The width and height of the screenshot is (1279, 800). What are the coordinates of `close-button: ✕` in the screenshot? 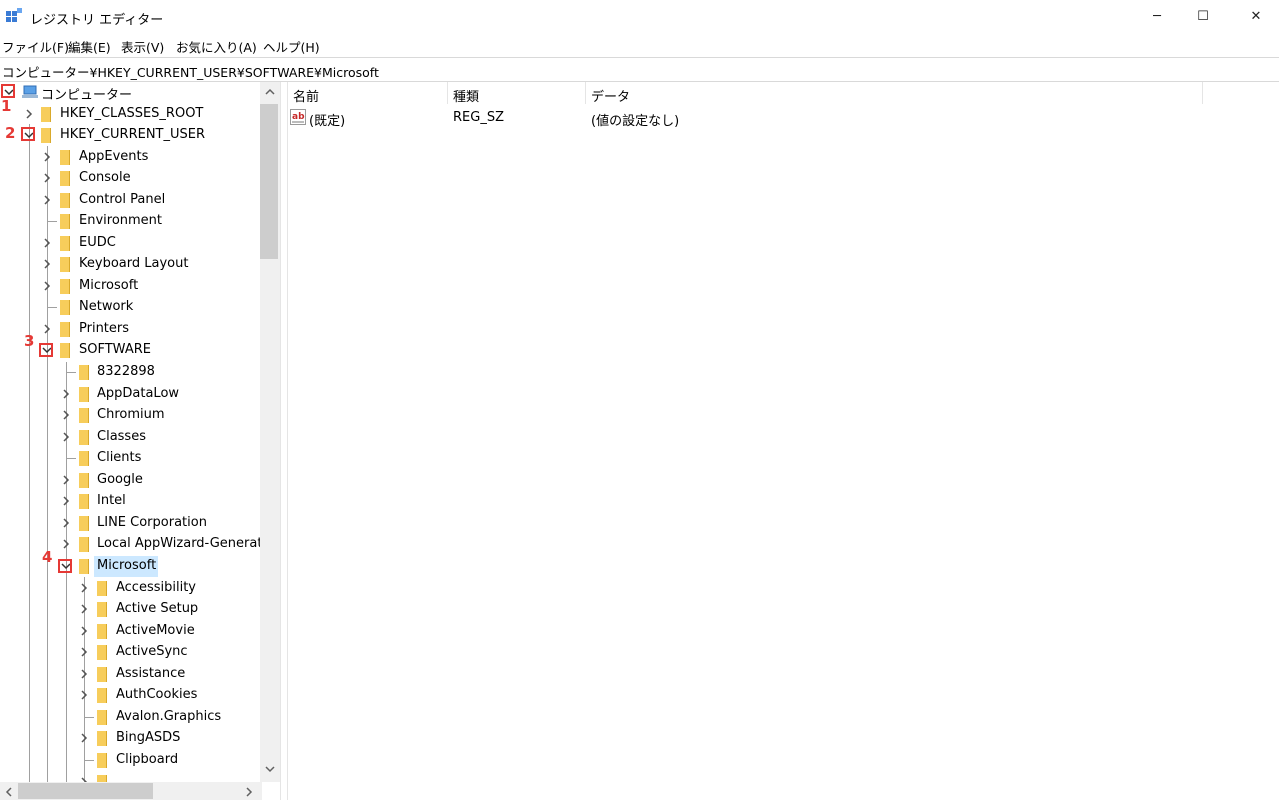 It's located at (1256, 16).